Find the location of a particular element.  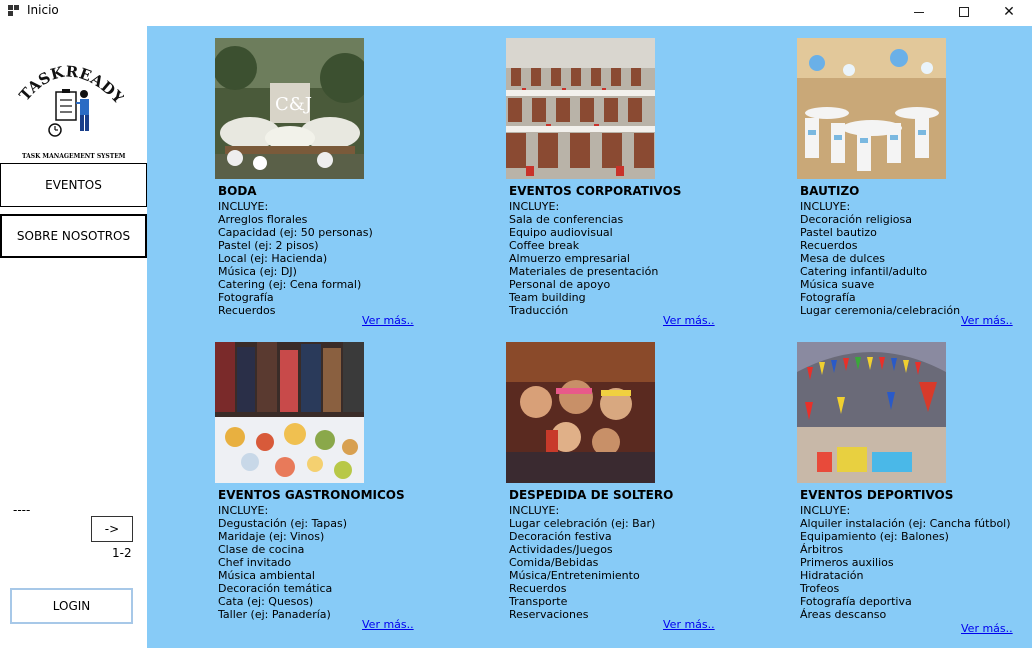

boda-image: C&J is located at coordinates (289, 108).